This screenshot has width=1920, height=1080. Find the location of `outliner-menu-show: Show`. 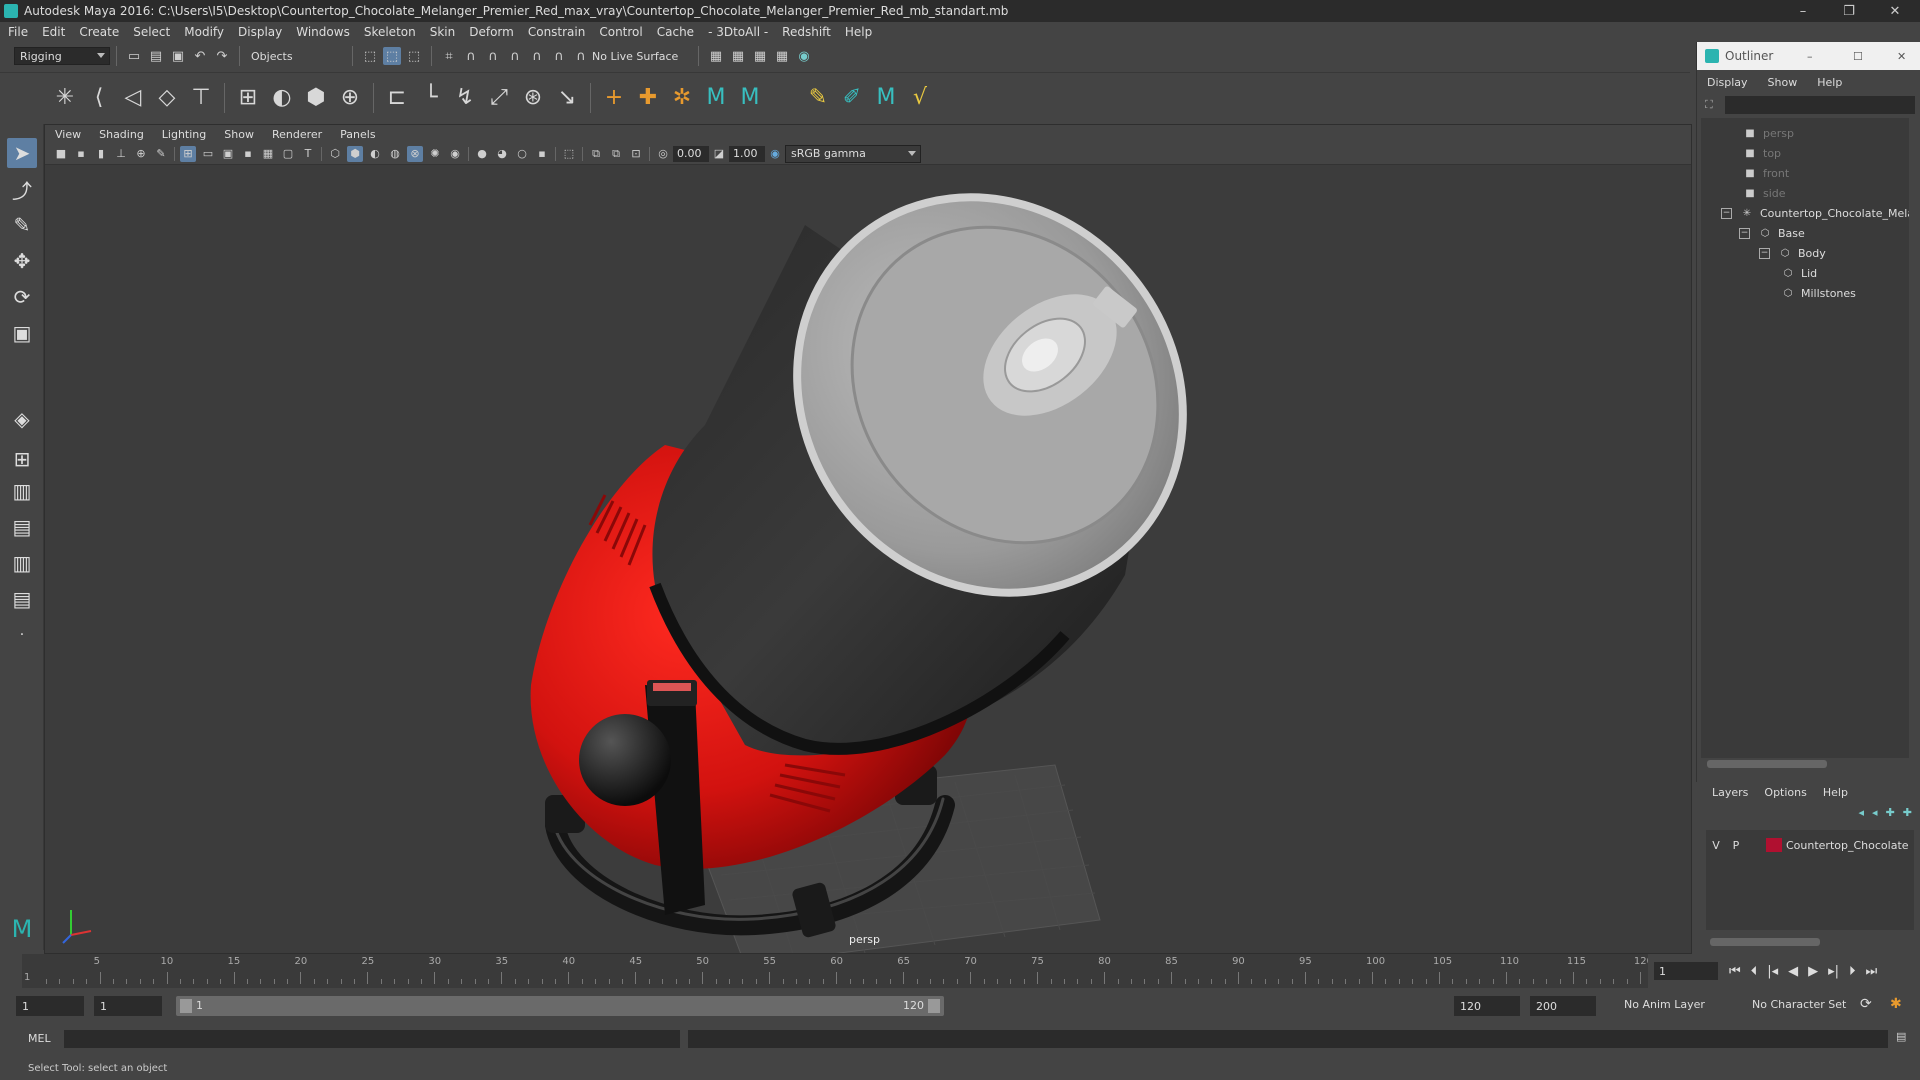

outliner-menu-show: Show is located at coordinates (1783, 82).